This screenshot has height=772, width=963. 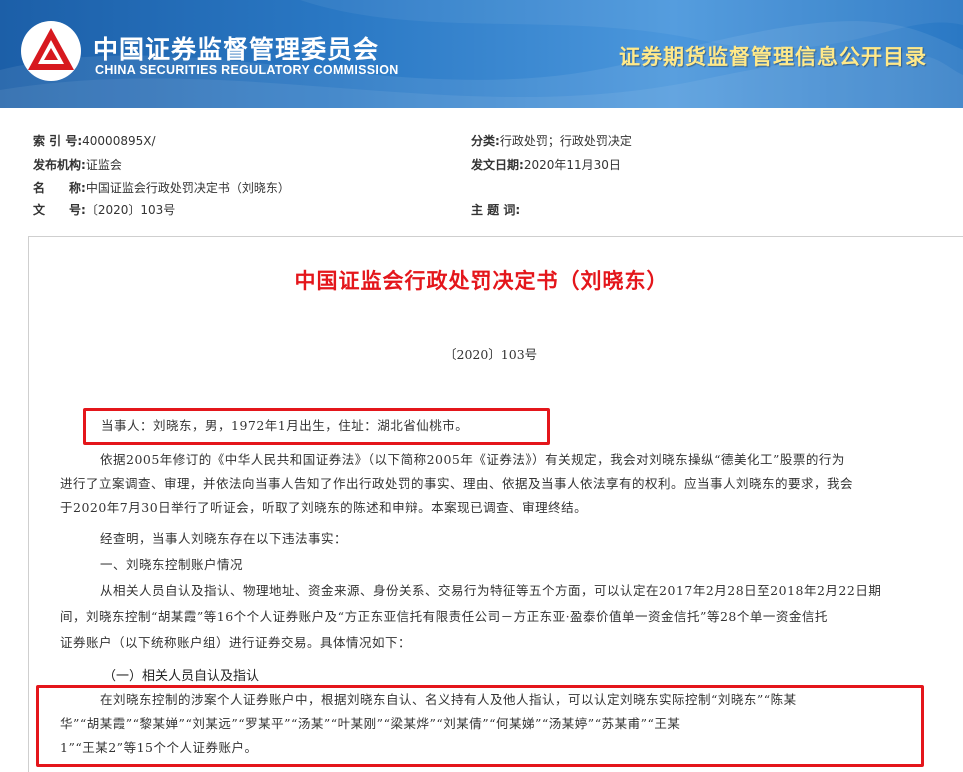 What do you see at coordinates (59, 165) in the screenshot?
I see `meta-issuer-label: 发布机构:` at bounding box center [59, 165].